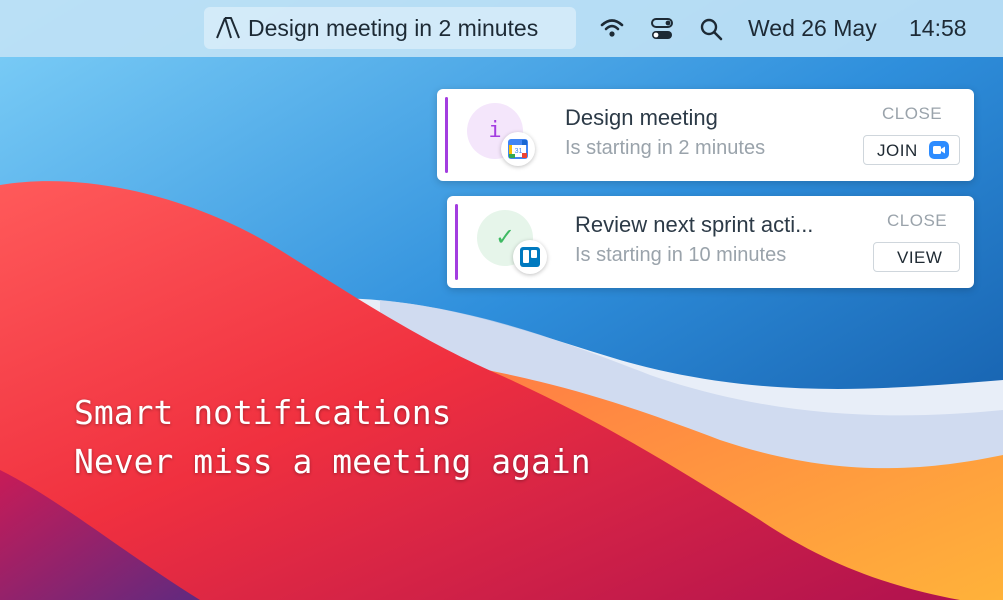  I want to click on view-button-label: VIEW, so click(920, 257).